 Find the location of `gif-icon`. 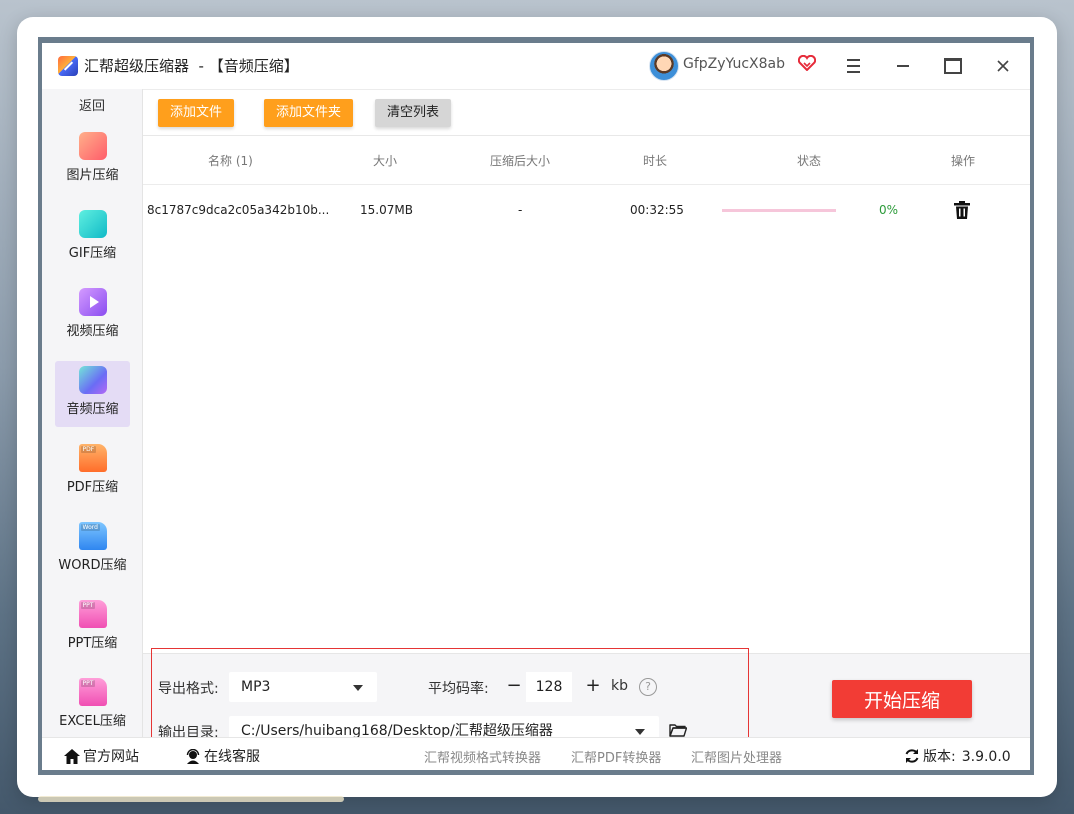

gif-icon is located at coordinates (92, 224).